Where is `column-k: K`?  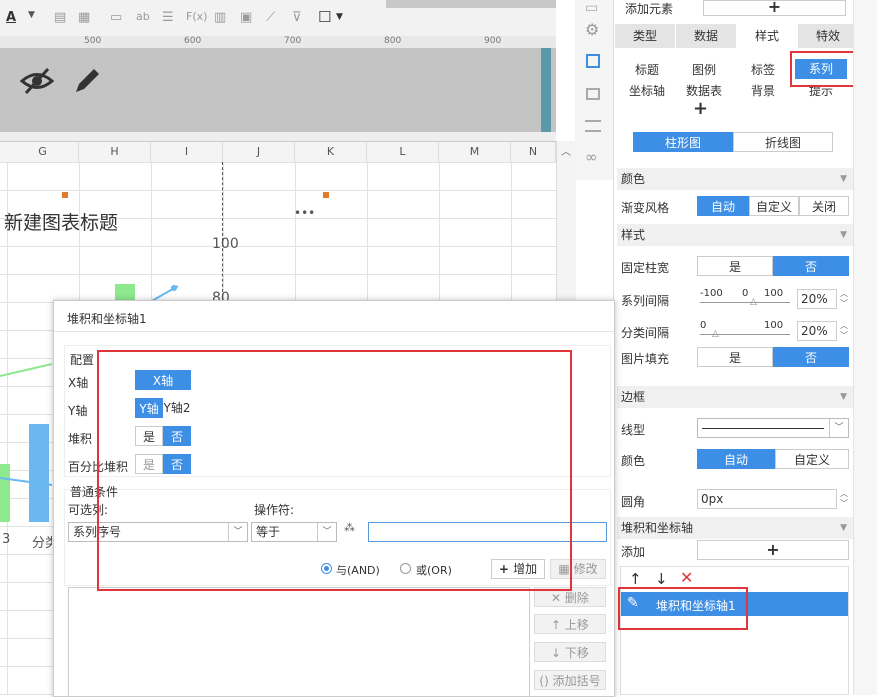
column-k: K is located at coordinates (331, 152).